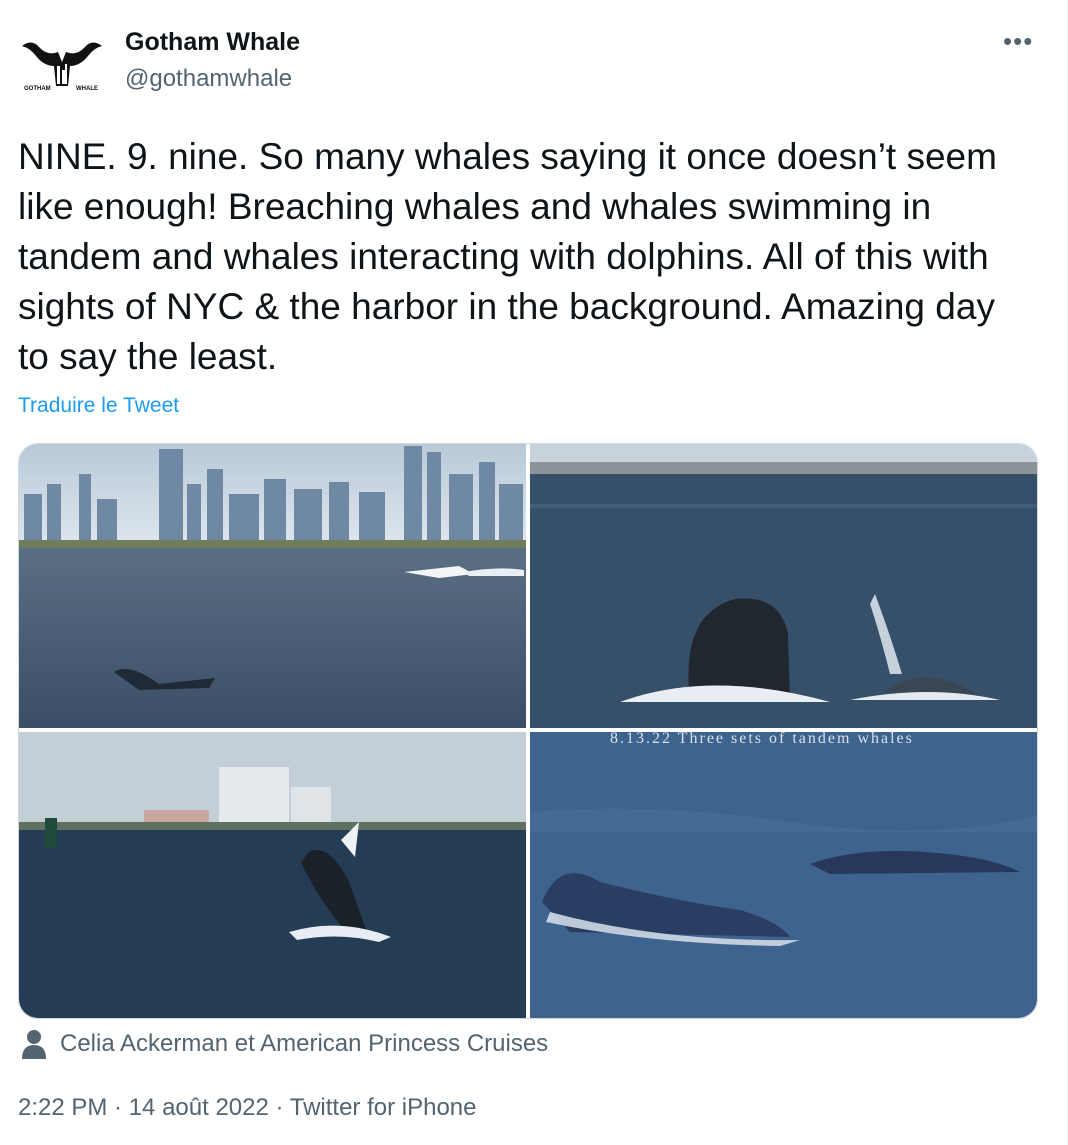 This screenshot has height=1145, width=1068. What do you see at coordinates (762, 739) in the screenshot?
I see `photo-caption-overlay: 8.13.22 Three sets of tandem whales` at bounding box center [762, 739].